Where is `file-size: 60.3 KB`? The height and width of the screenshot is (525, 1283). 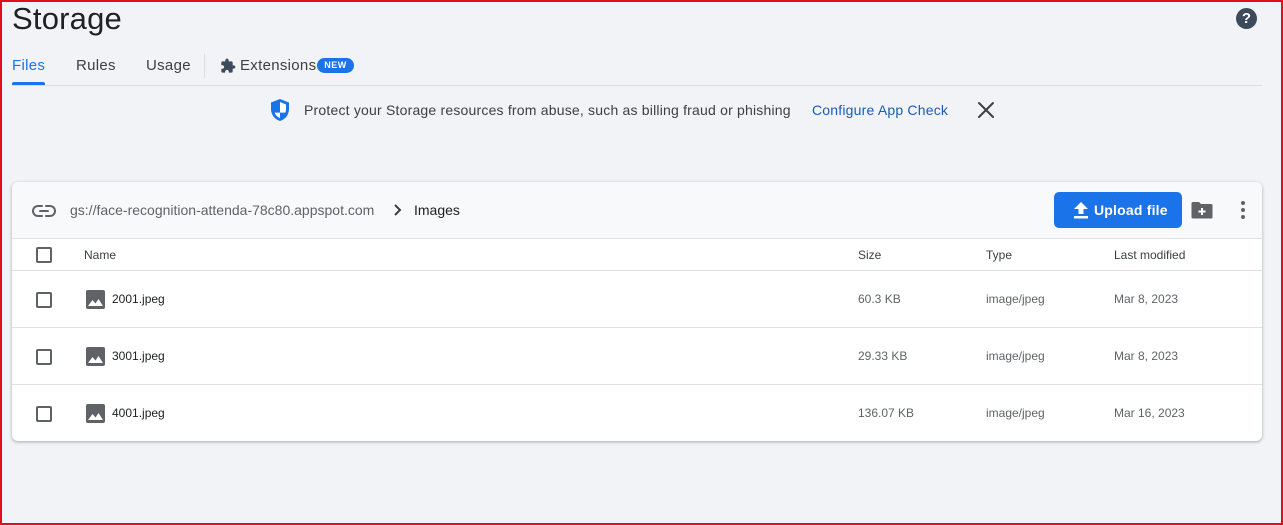 file-size: 60.3 KB is located at coordinates (879, 299).